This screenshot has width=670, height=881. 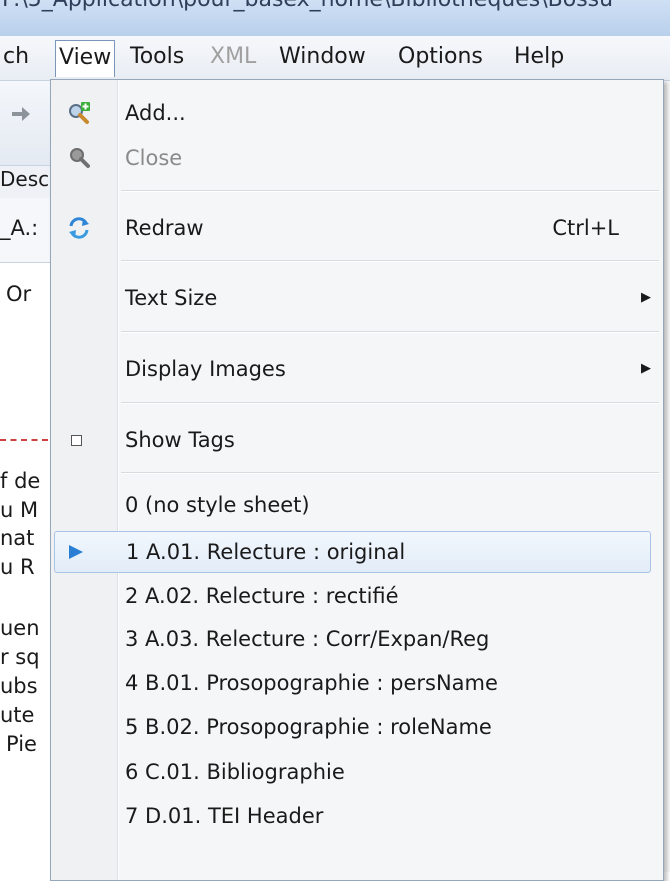 I want to click on menu-item-stylesheet-1: 1 A.01. Relecture : original, so click(x=352, y=552).